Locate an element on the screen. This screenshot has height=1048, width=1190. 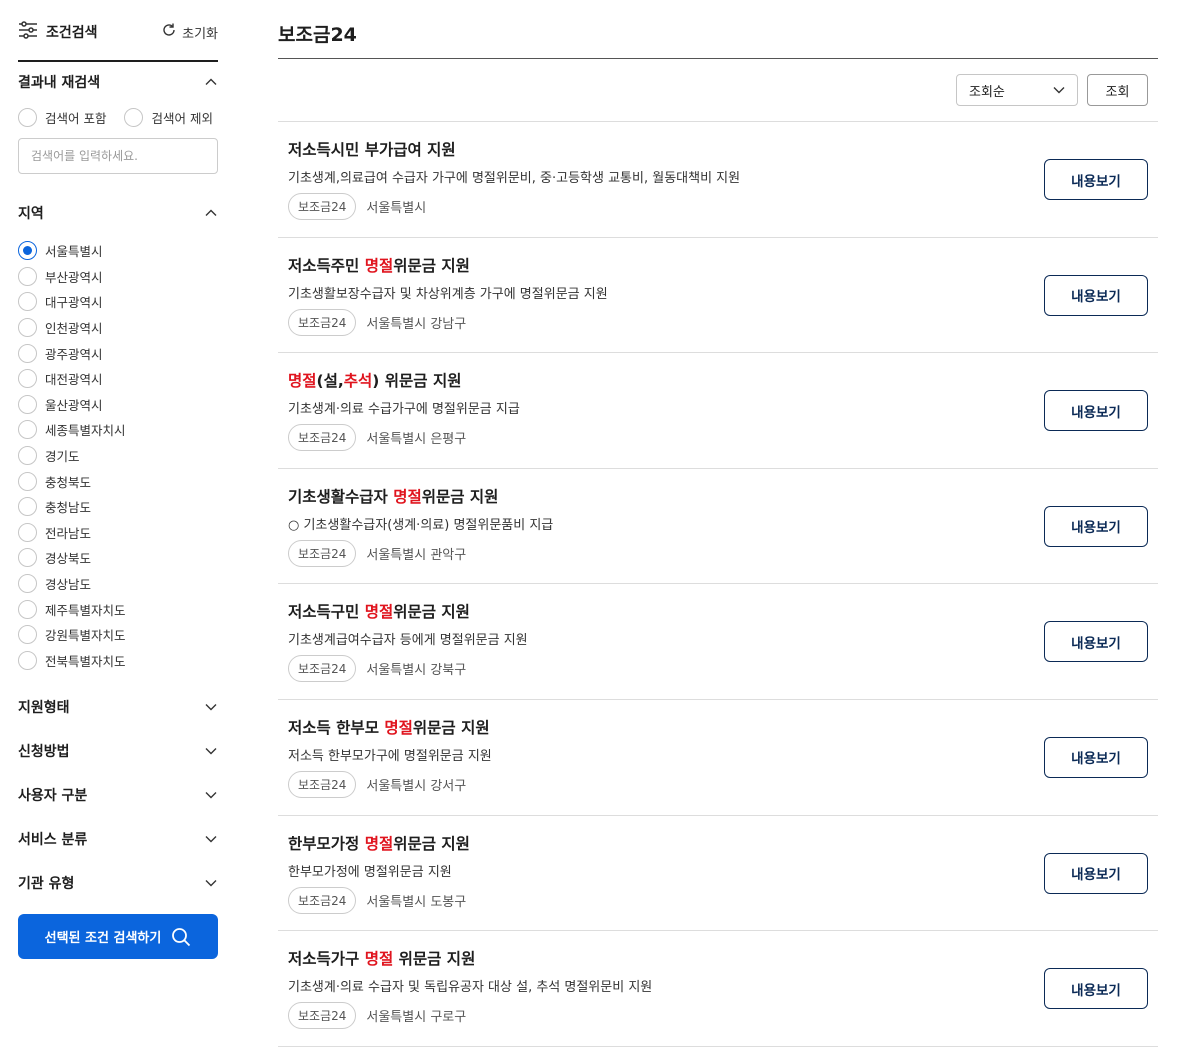
exclude-keyword-option: 검색어 제외 is located at coordinates (168, 117).